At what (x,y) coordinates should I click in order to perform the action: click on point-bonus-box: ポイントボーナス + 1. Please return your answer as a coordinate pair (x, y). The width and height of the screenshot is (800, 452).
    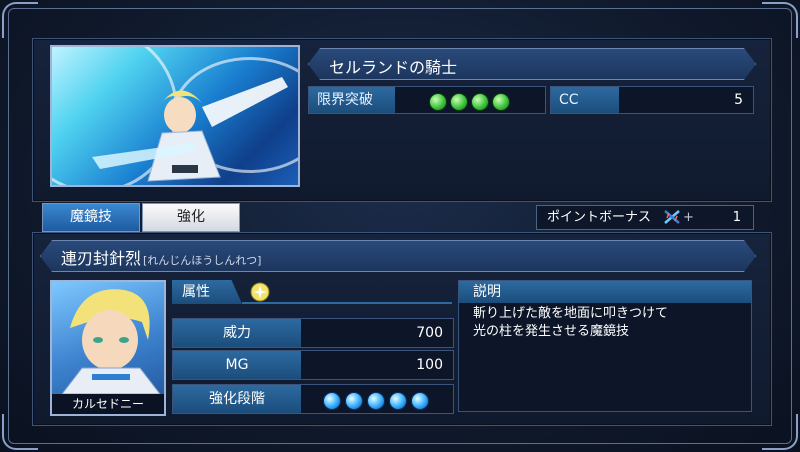
    Looking at the image, I should click on (645, 217).